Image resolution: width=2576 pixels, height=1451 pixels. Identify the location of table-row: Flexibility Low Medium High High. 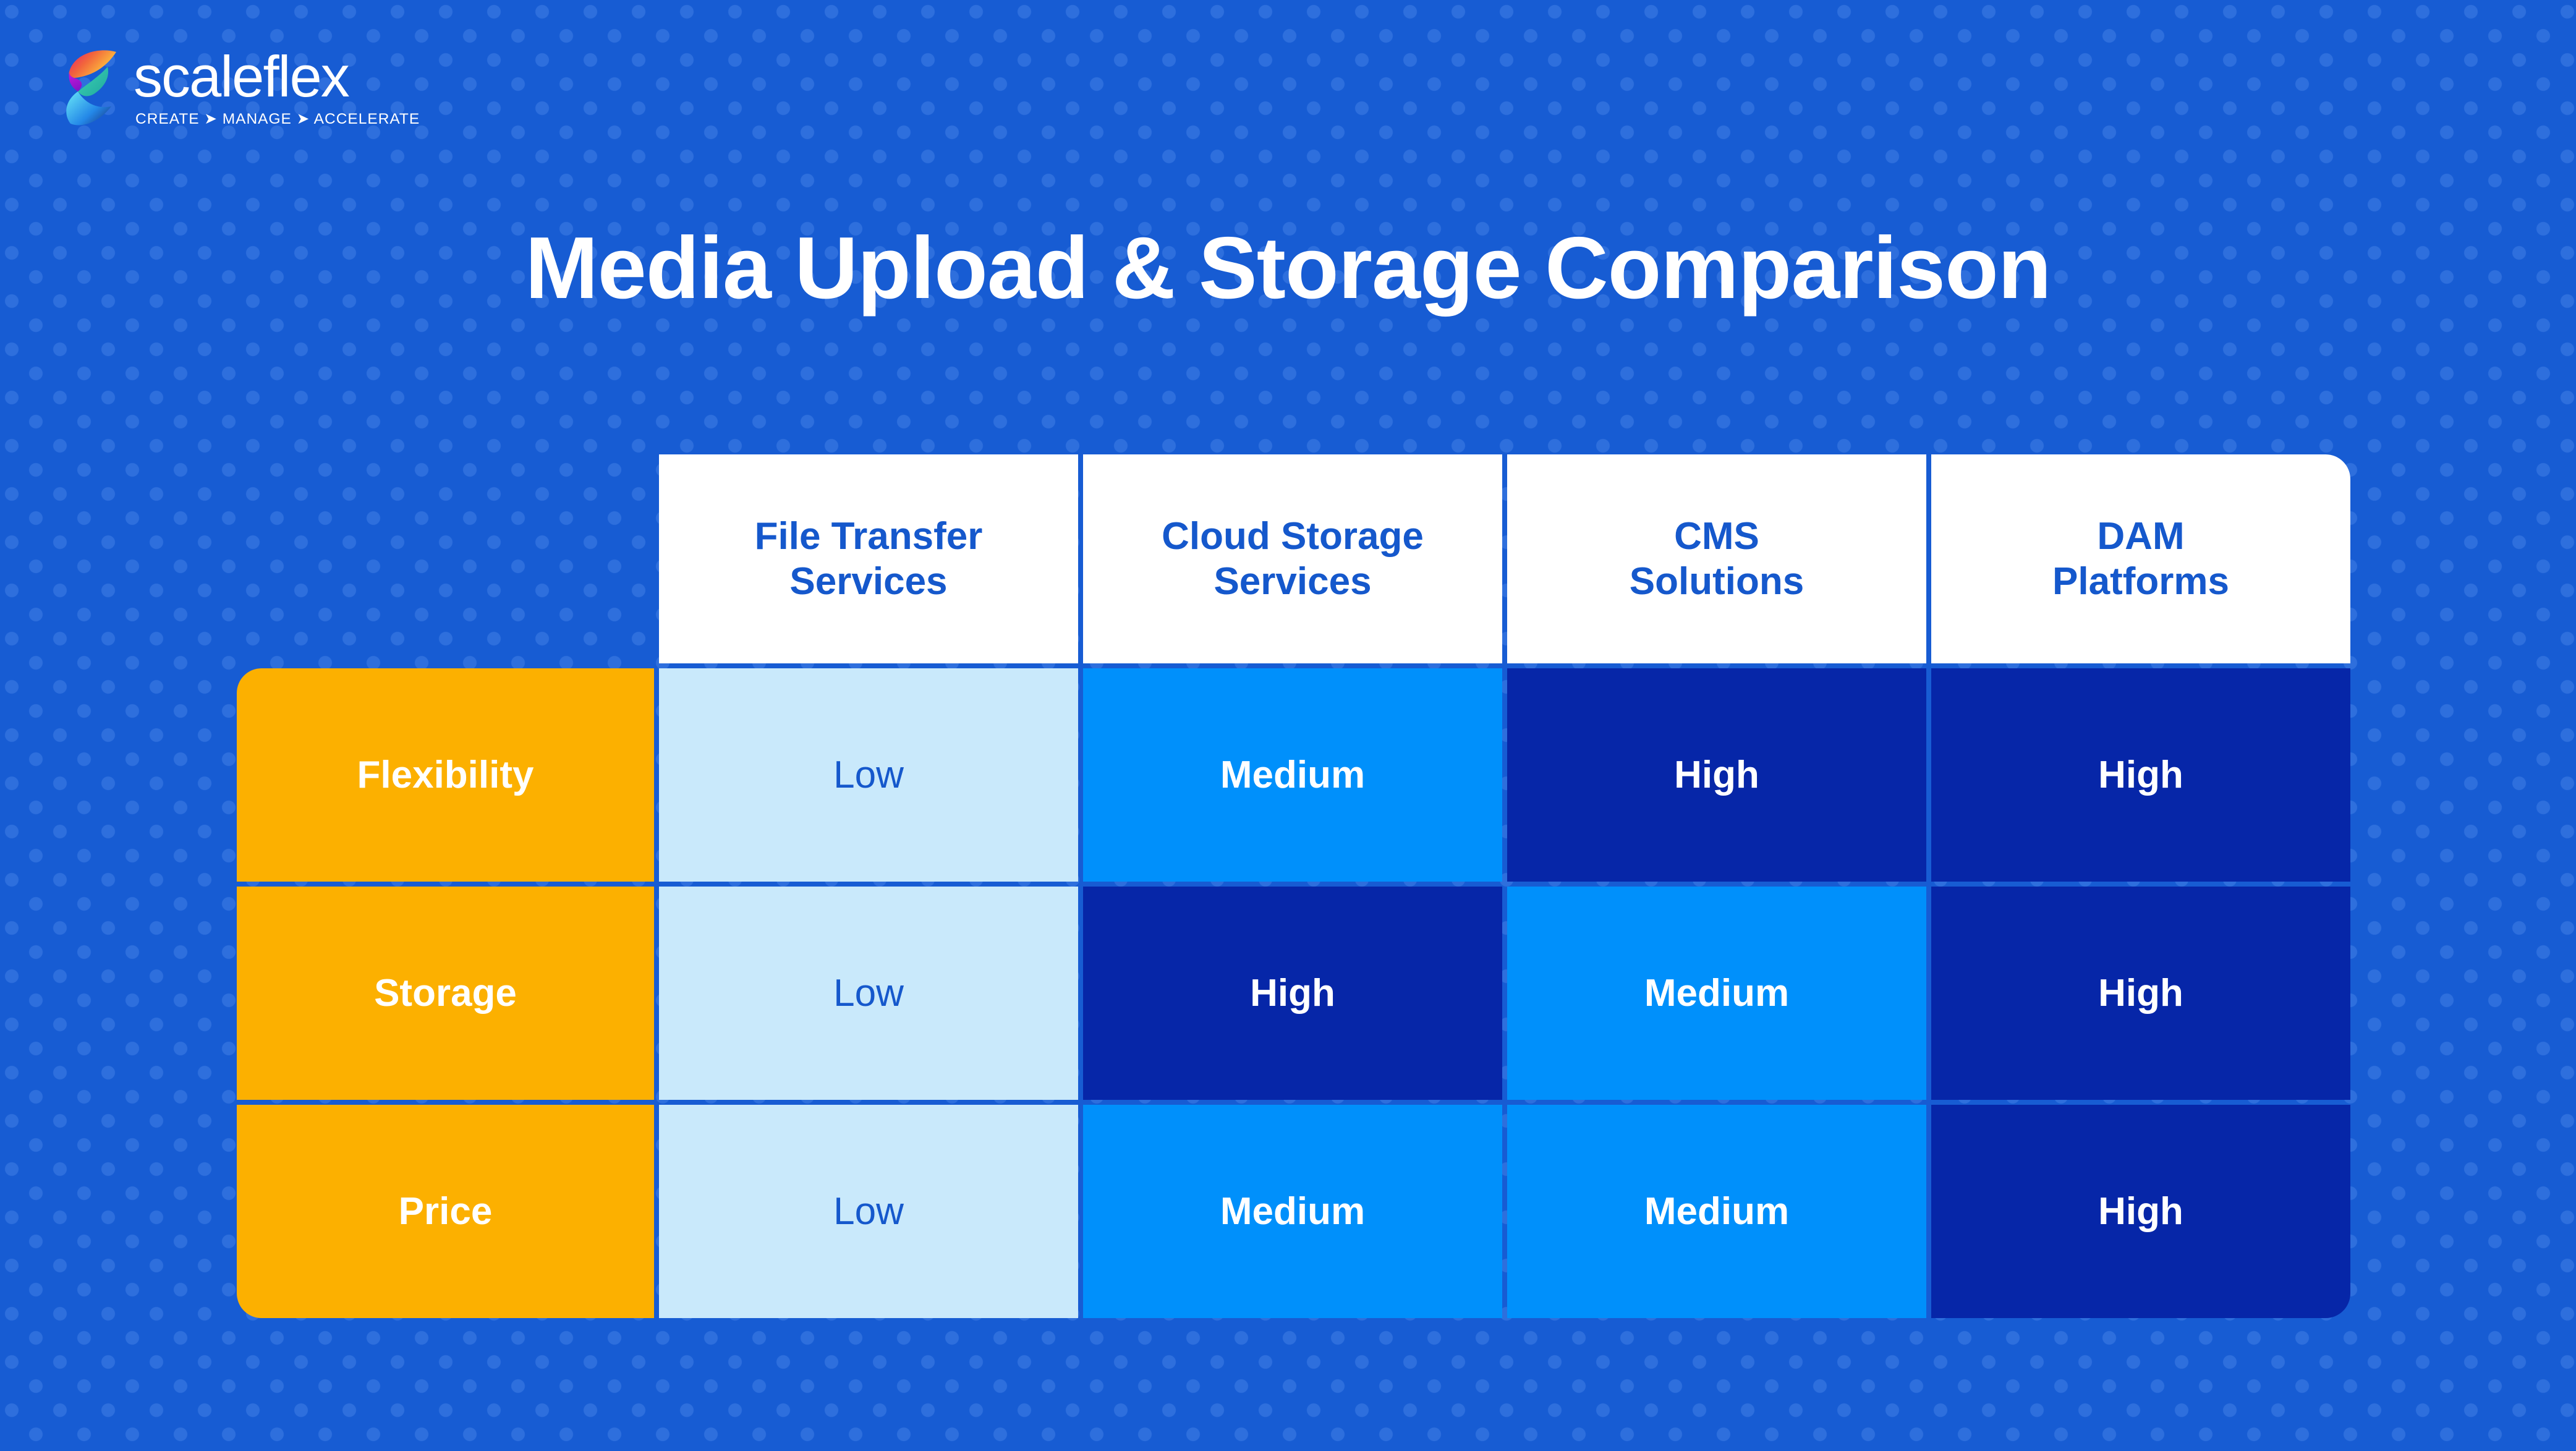
(1293, 775).